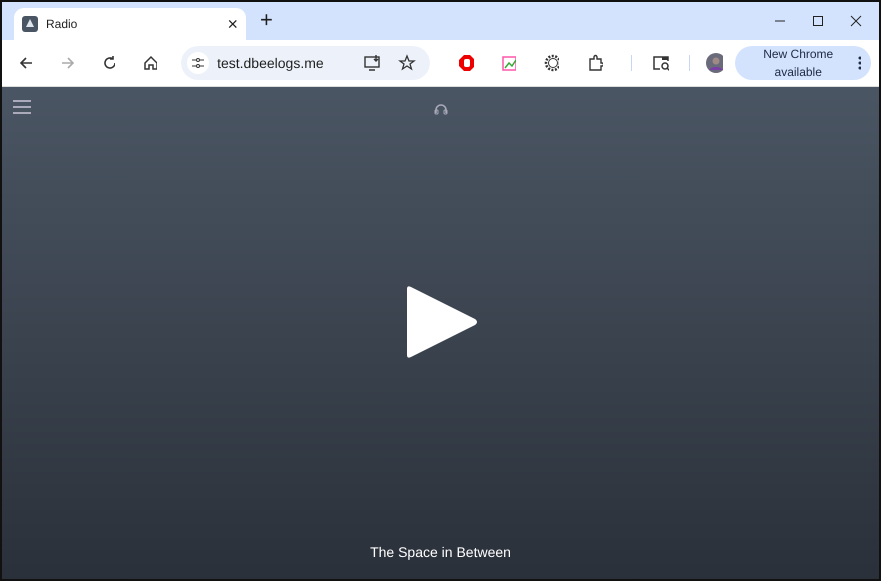 This screenshot has height=581, width=881. Describe the element at coordinates (440, 552) in the screenshot. I see `track-title: The Space in Between` at that location.